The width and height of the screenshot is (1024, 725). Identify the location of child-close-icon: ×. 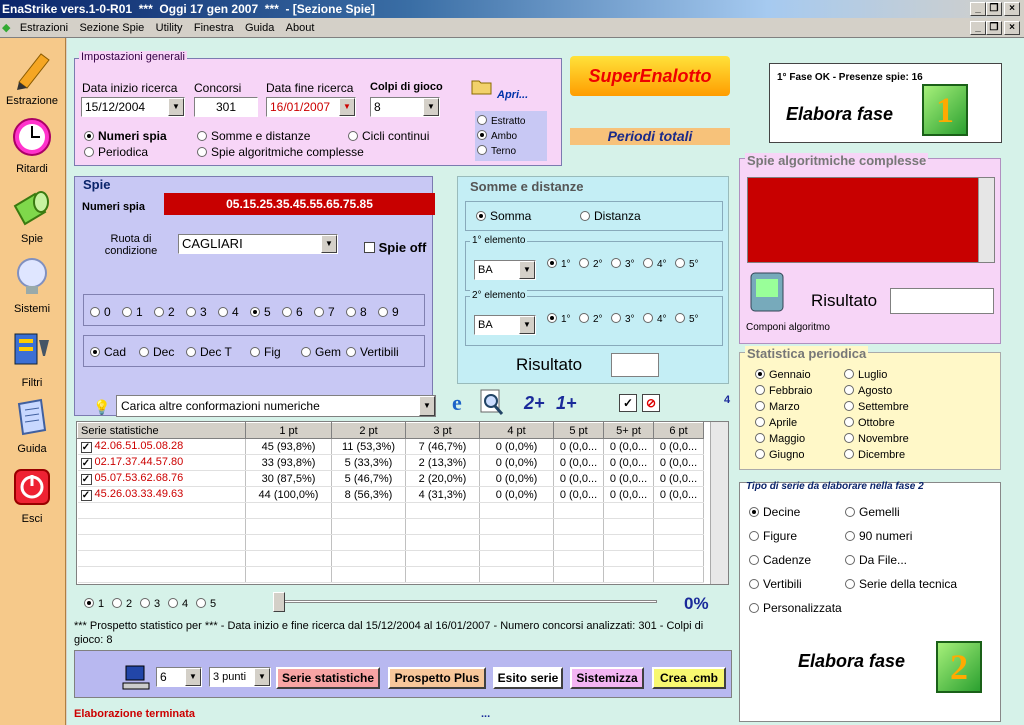
(1012, 28).